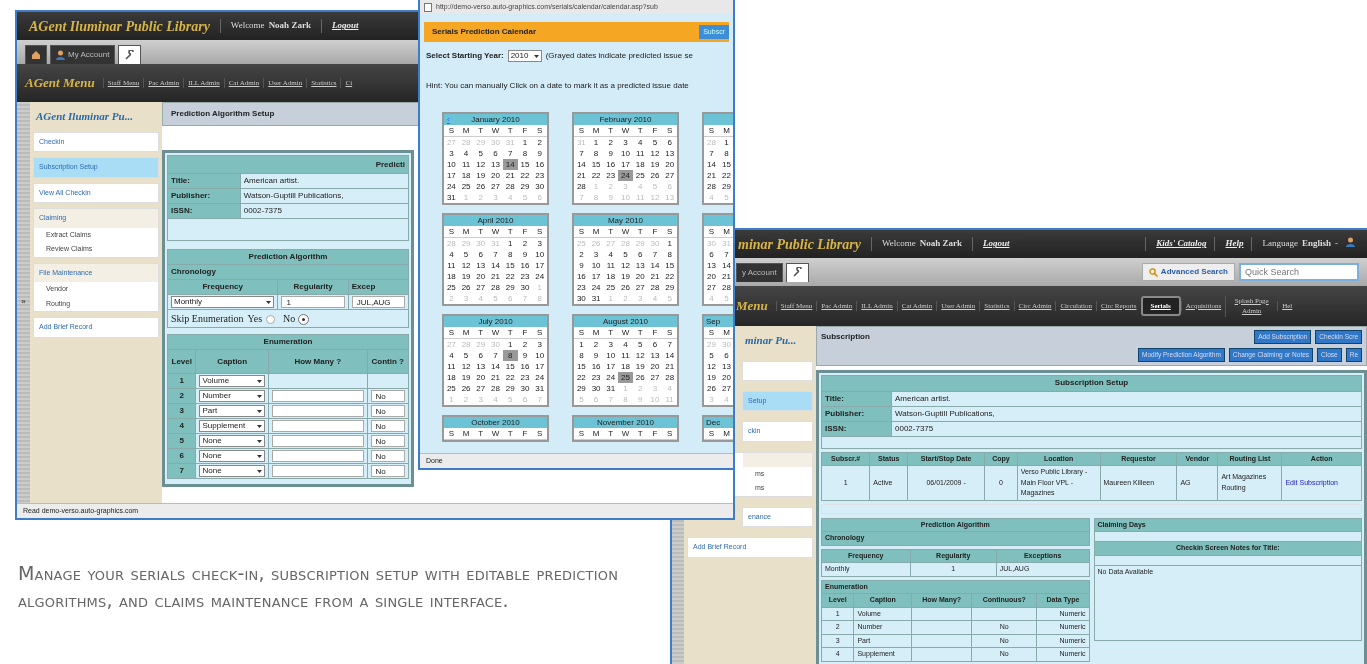  What do you see at coordinates (640, 153) in the screenshot?
I see `day-link: 11` at bounding box center [640, 153].